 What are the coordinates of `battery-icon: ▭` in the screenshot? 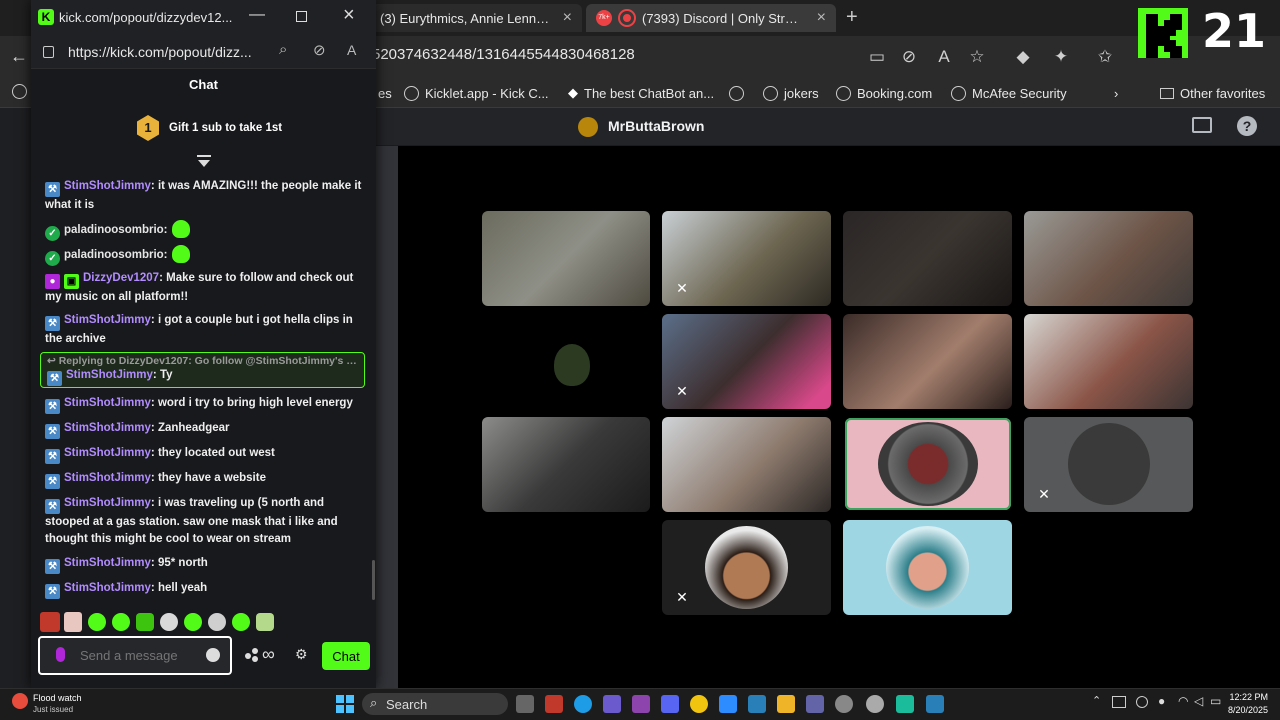 It's located at (1215, 701).